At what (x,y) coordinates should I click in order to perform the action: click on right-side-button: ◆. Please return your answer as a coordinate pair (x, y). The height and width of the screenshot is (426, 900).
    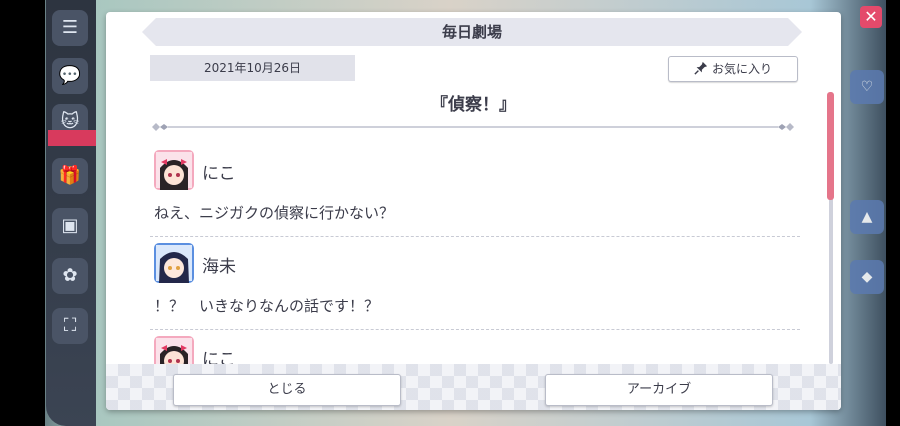
    Looking at the image, I should click on (867, 277).